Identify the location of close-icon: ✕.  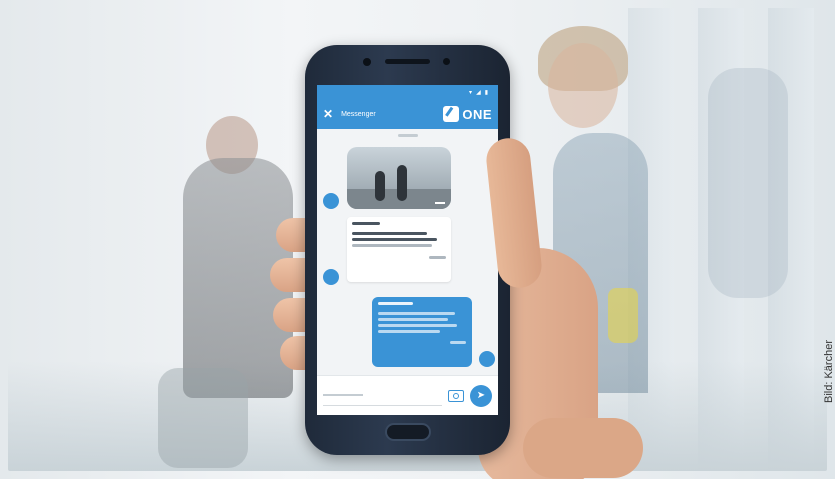
(328, 114).